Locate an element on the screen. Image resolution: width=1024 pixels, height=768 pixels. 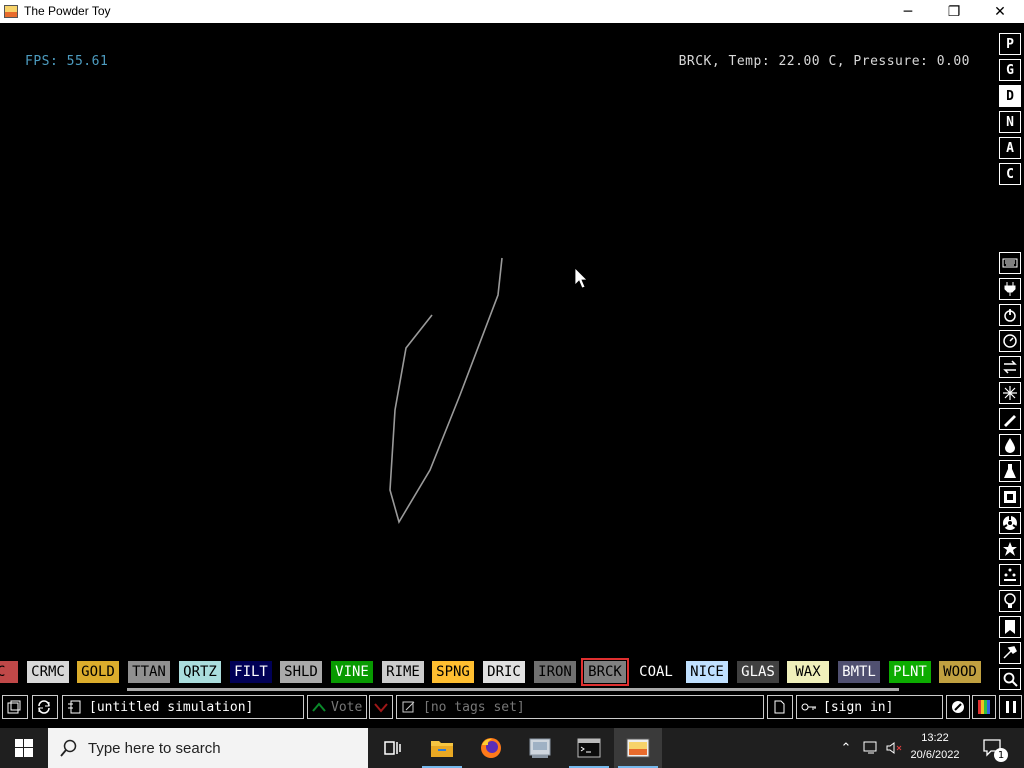
star-icon is located at coordinates (1010, 549).